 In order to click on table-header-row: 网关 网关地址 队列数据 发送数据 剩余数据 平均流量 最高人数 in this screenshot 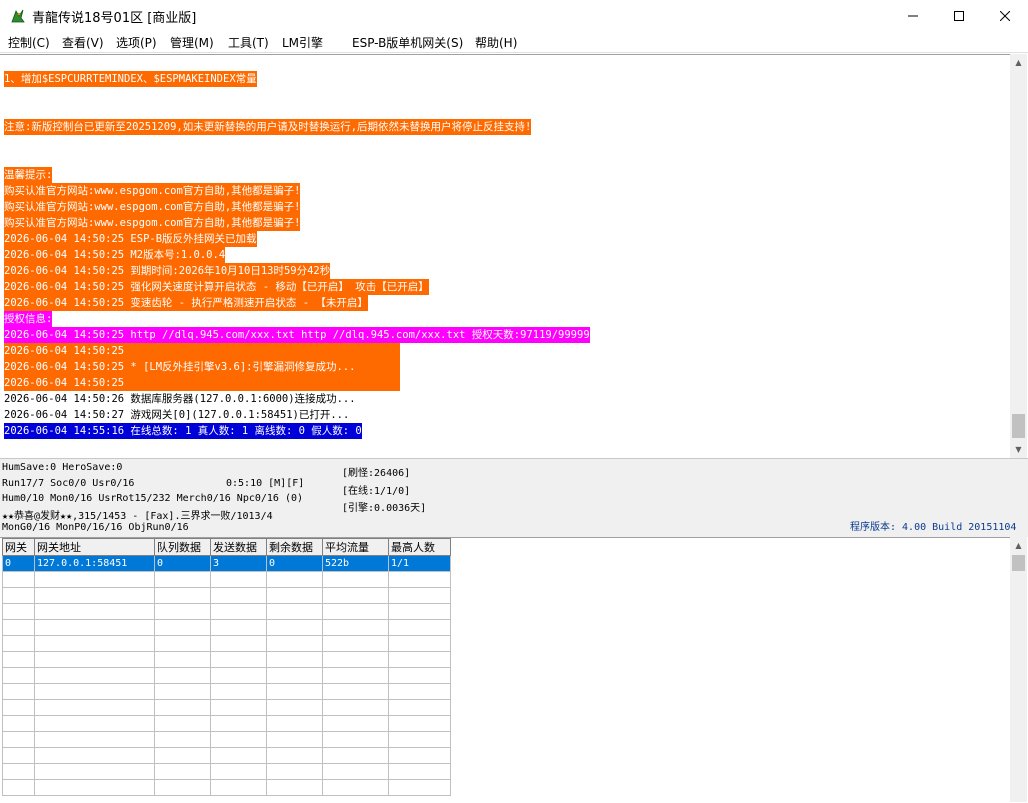, I will do `click(226, 547)`.